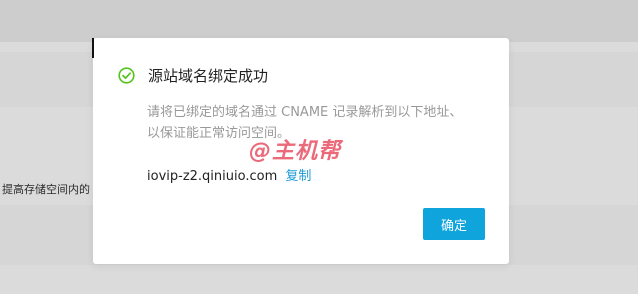 This screenshot has width=638, height=294. I want to click on check-circle-icon, so click(126, 75).